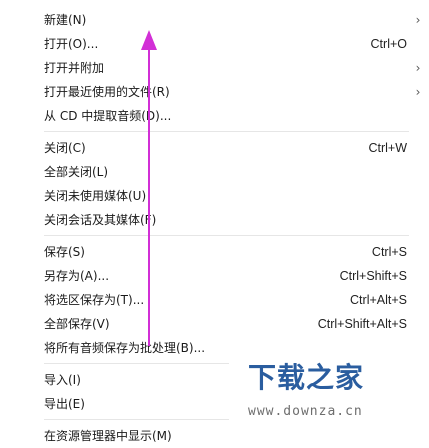 This screenshot has height=448, width=429. I want to click on menu-item-save-as: 另存为(A)... Ctrl+Shift+S, so click(227, 276).